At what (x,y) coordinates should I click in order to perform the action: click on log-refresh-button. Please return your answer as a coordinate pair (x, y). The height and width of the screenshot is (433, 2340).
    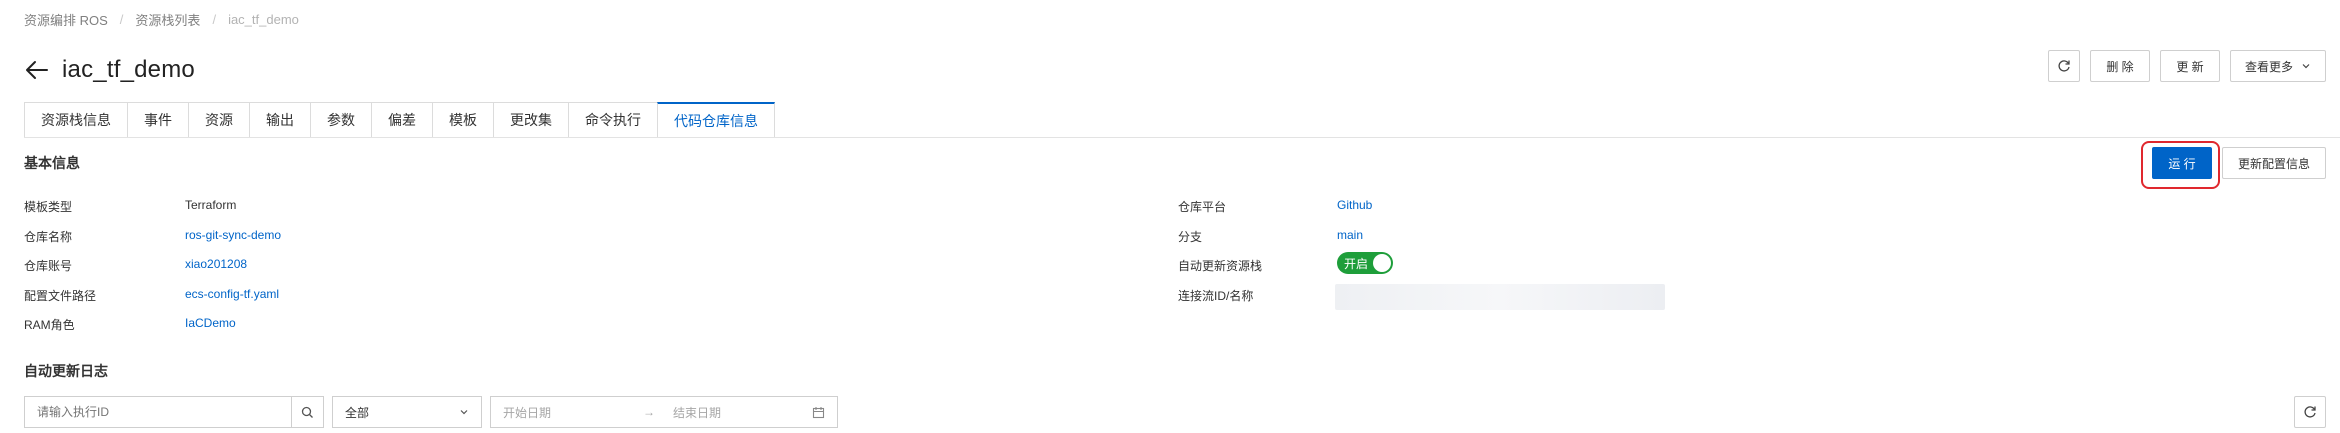
    Looking at the image, I should click on (2310, 412).